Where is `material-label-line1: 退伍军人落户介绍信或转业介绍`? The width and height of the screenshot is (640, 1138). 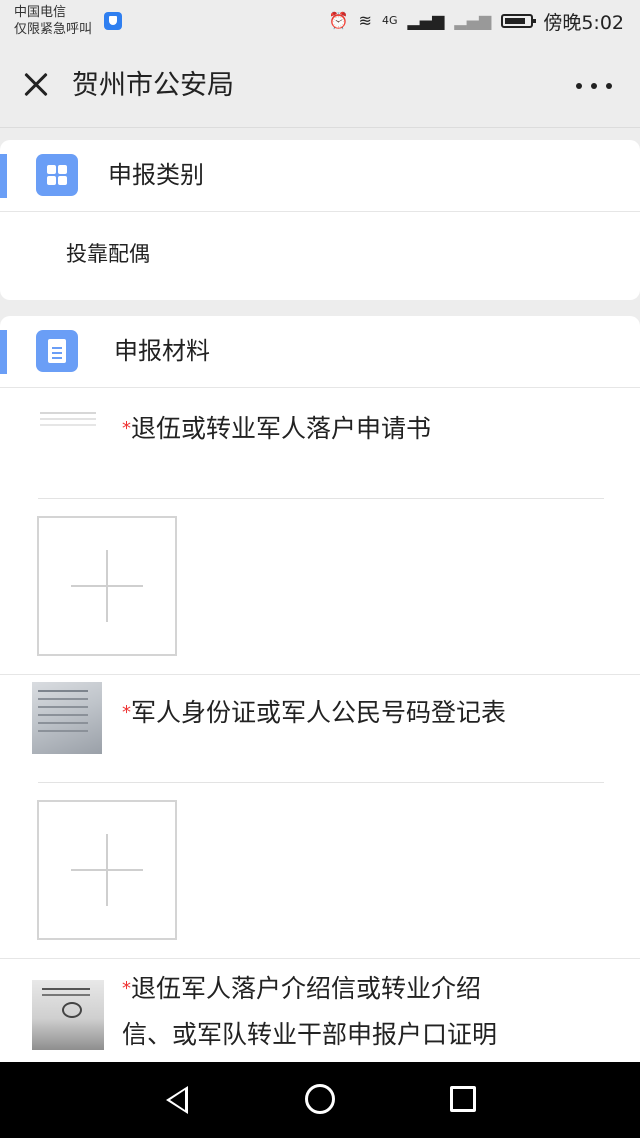 material-label-line1: 退伍军人落户介绍信或转业介绍 is located at coordinates (306, 988).